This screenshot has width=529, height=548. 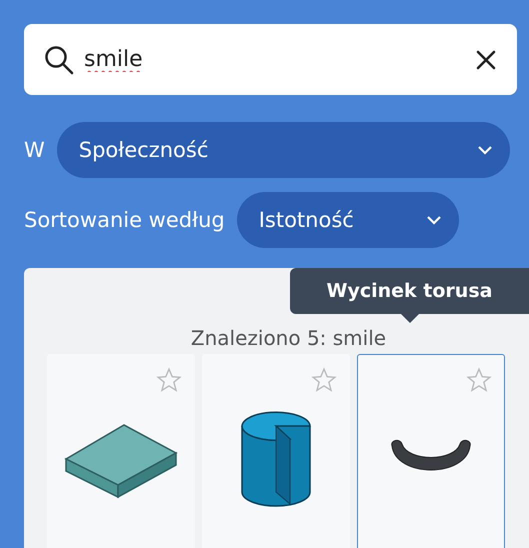 I want to click on tooltip: Wycinek torusa, so click(x=409, y=291).